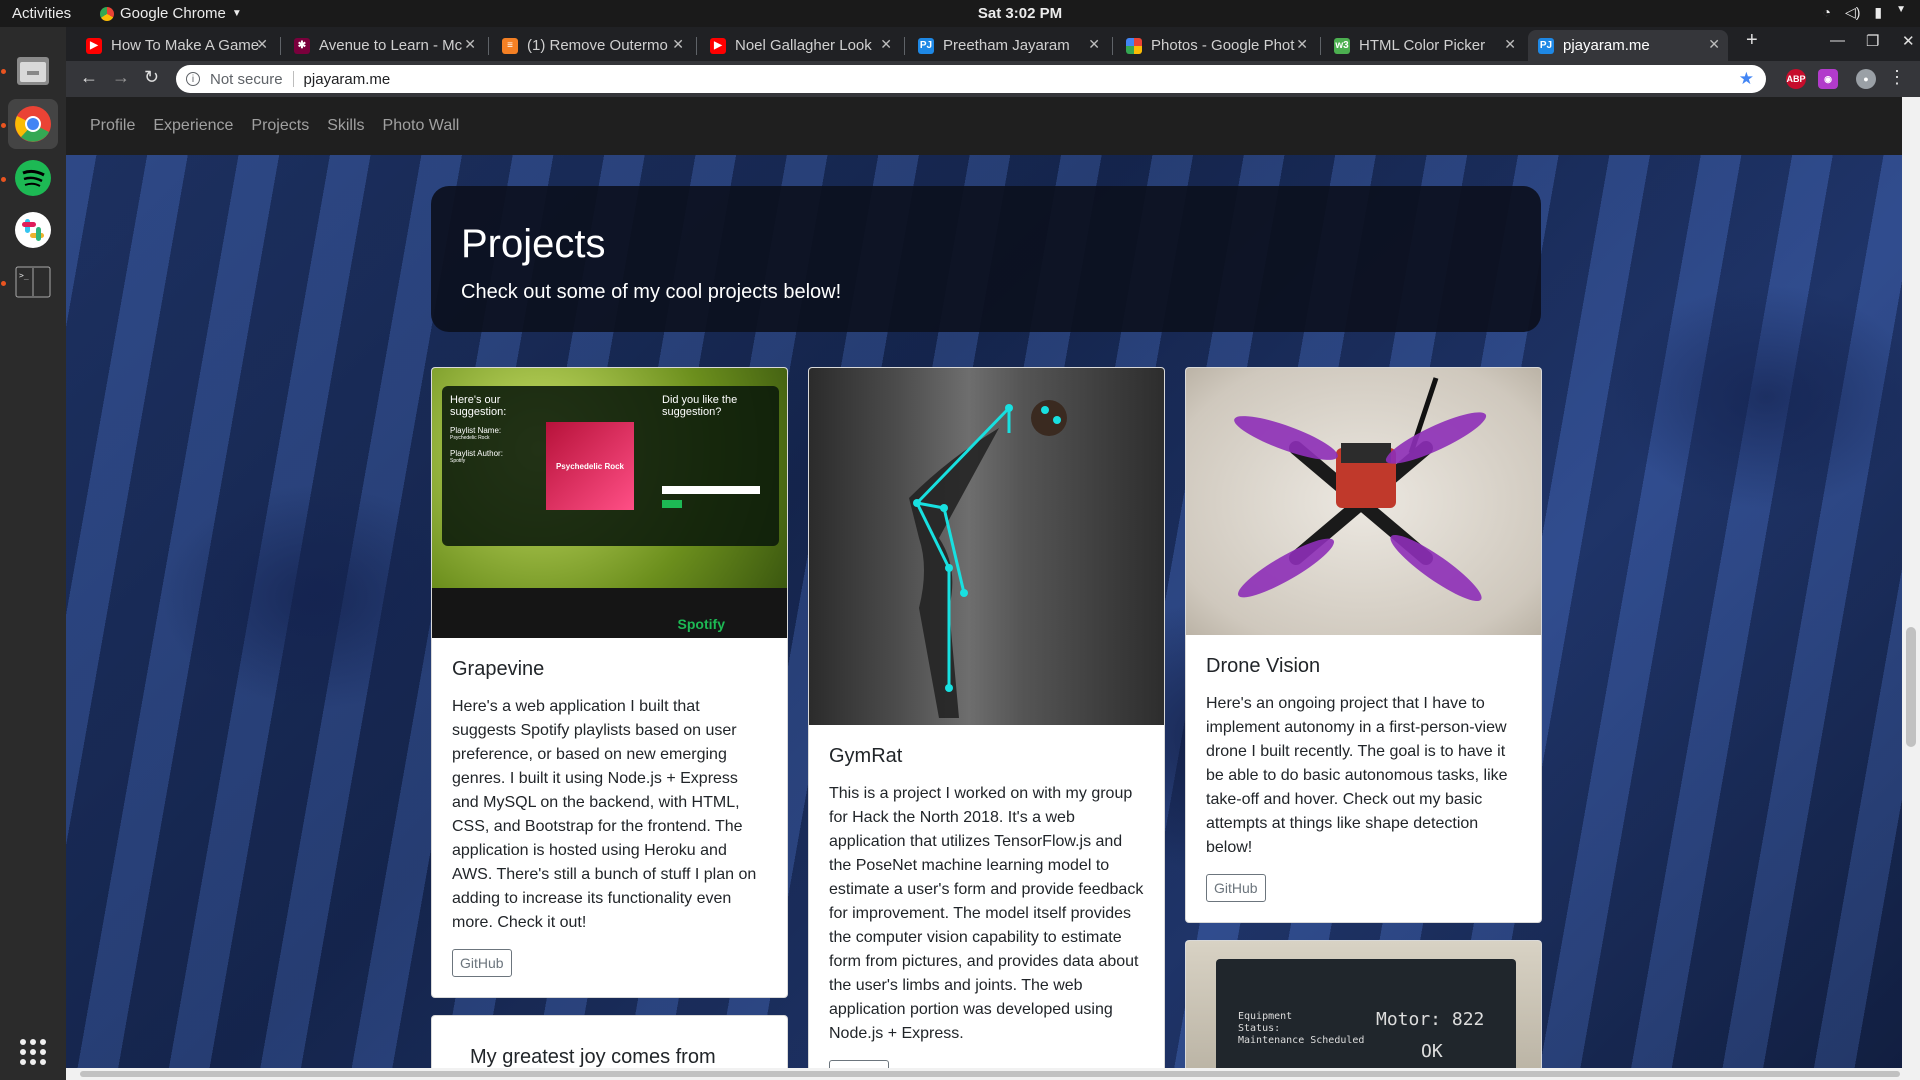  What do you see at coordinates (593, 1057) in the screenshot?
I see `card-teaser-text: My greatest joy comes from` at bounding box center [593, 1057].